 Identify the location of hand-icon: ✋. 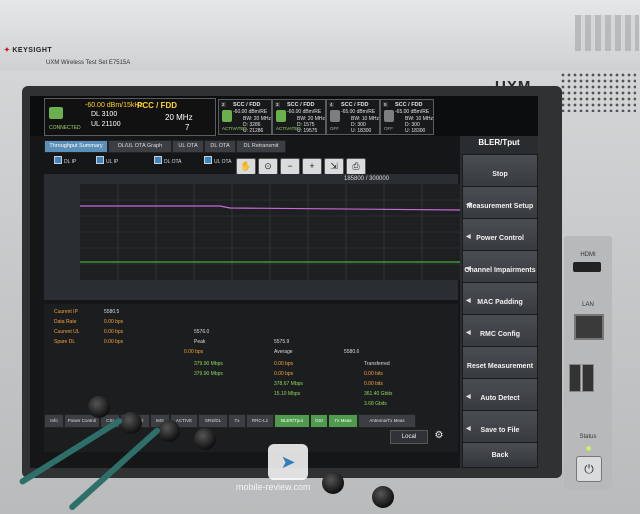
(246, 166).